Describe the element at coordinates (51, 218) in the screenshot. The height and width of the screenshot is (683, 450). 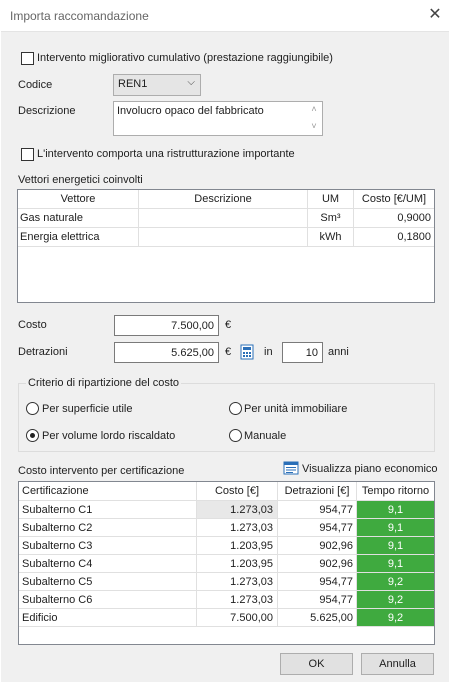
I see `vettori-cell-vettore: Gas naturale` at that location.